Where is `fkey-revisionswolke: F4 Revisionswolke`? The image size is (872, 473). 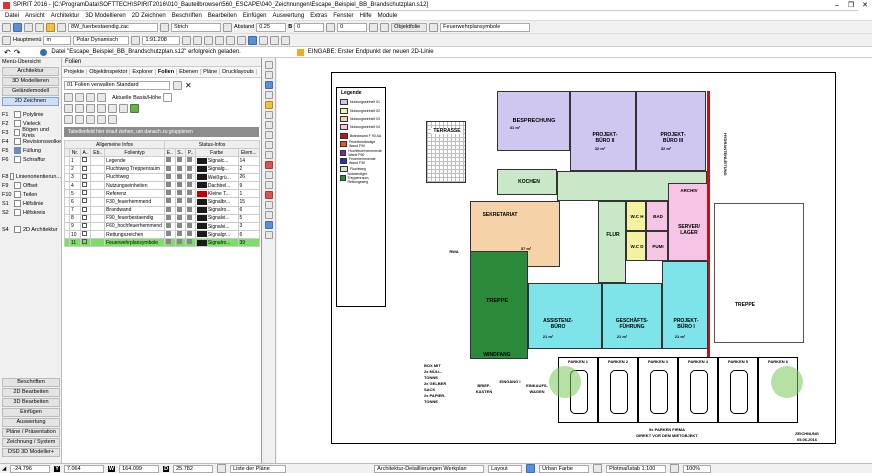 fkey-revisionswolke: F4 Revisionswolke is located at coordinates (30, 141).